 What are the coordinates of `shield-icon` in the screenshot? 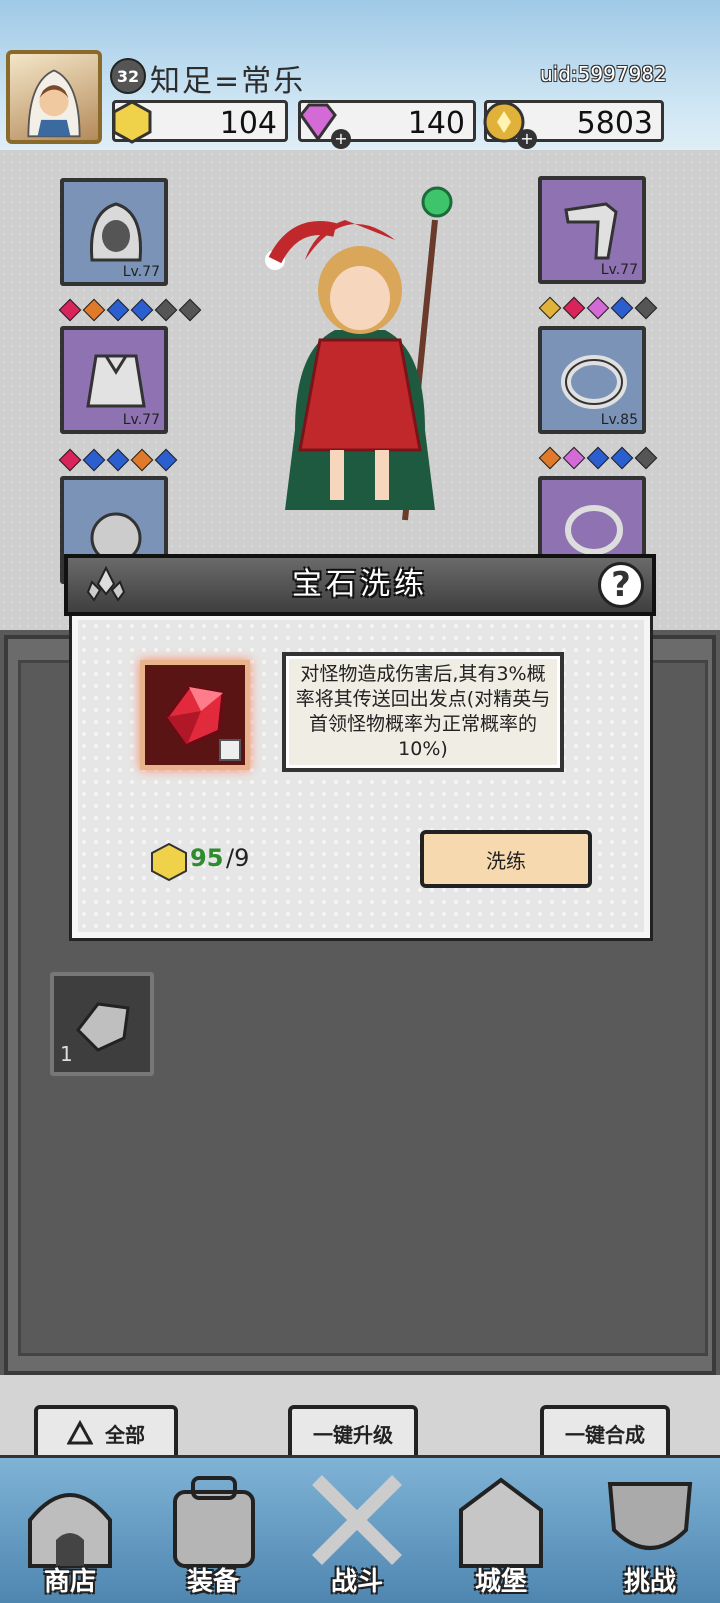 It's located at (650, 1516).